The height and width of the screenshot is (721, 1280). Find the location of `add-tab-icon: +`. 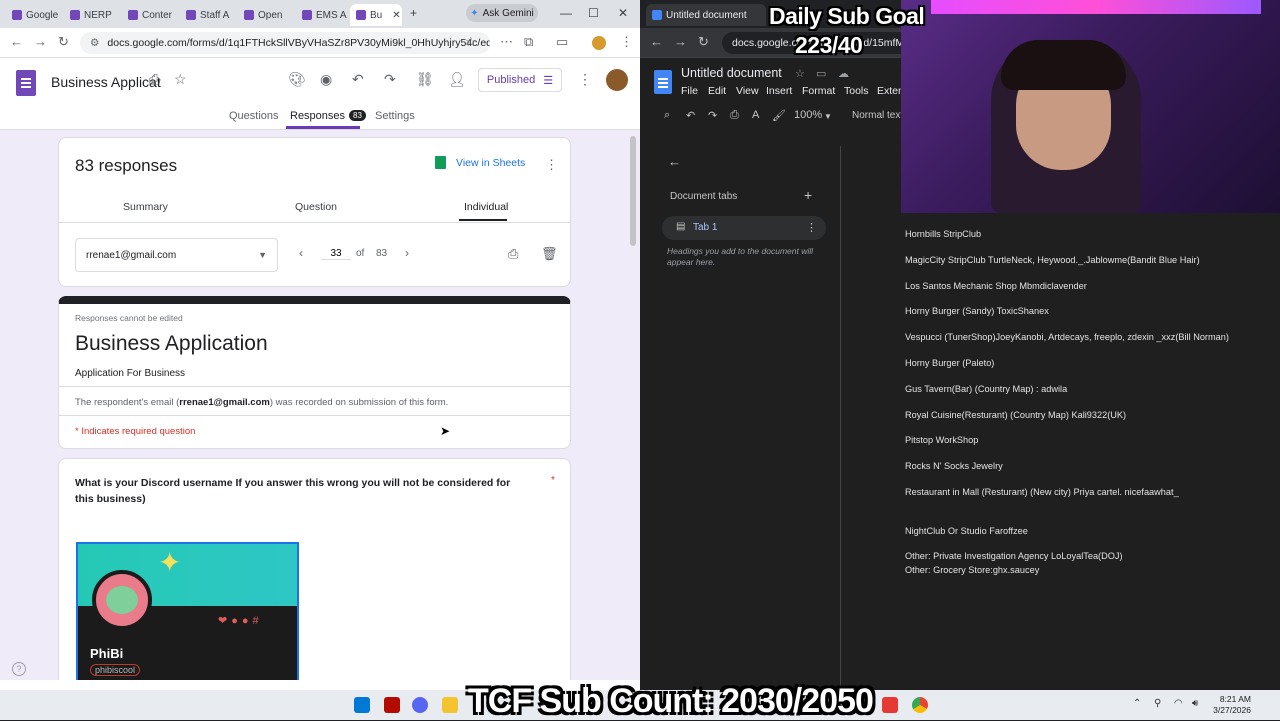

add-tab-icon: + is located at coordinates (808, 195).